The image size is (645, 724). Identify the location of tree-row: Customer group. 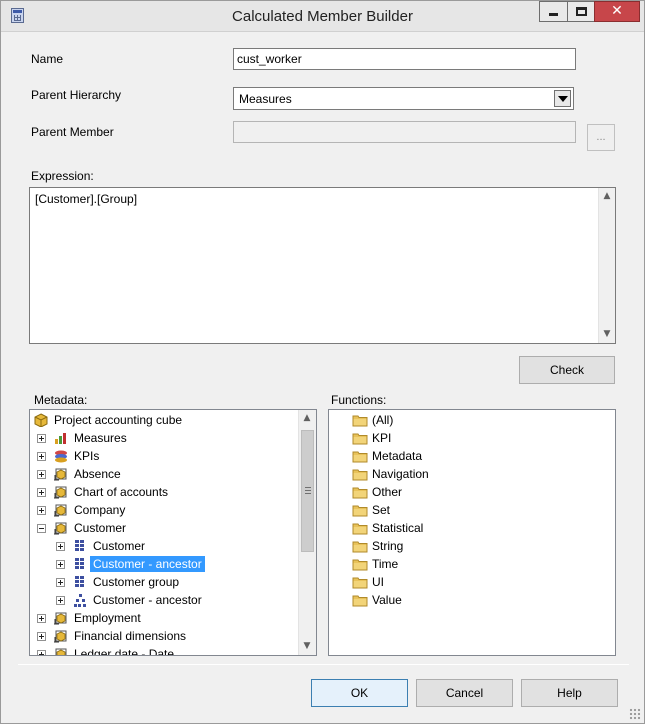
(164, 582).